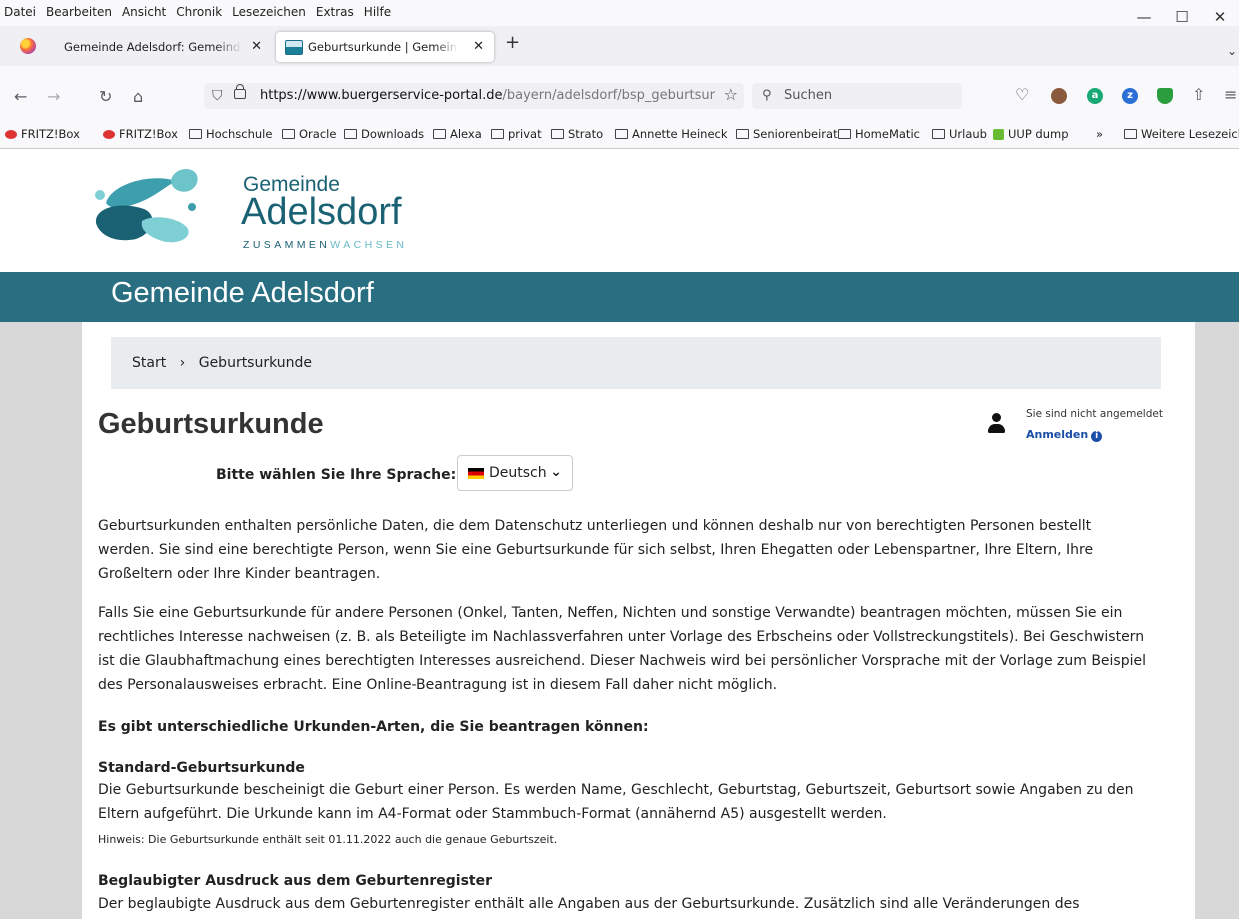 The width and height of the screenshot is (1239, 919). Describe the element at coordinates (240, 91) in the screenshot. I see `lock-icon` at that location.